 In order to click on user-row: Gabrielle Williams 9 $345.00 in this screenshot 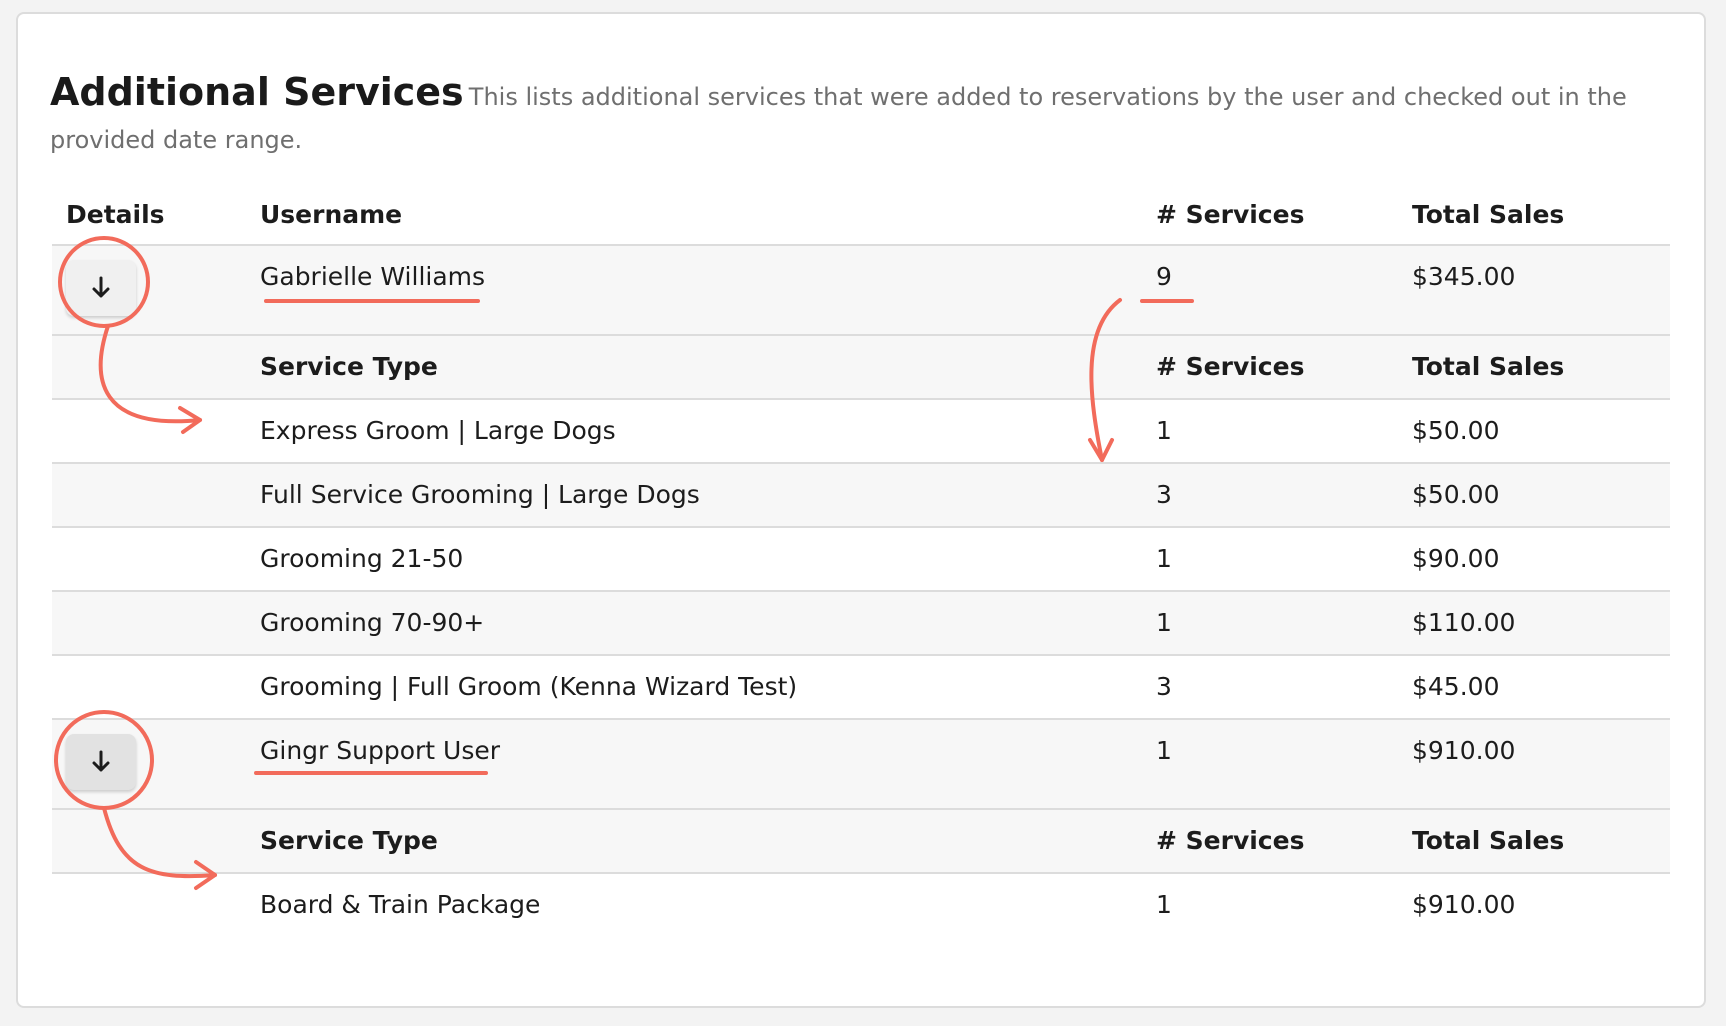, I will do `click(861, 291)`.